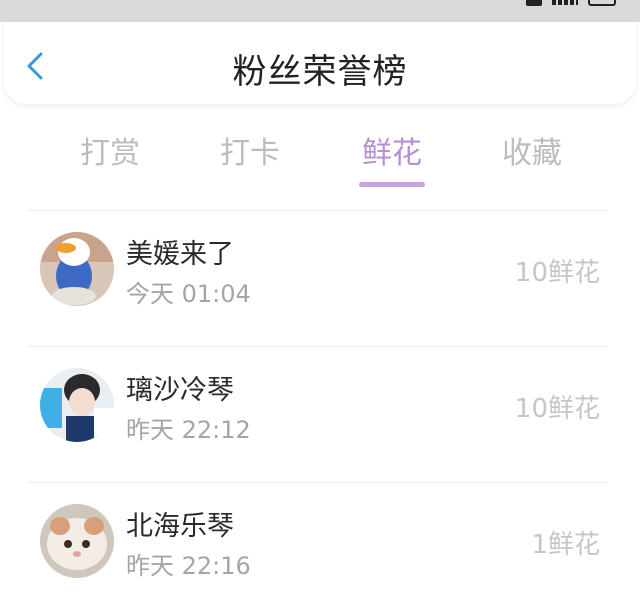 The height and width of the screenshot is (614, 640). Describe the element at coordinates (534, 3) in the screenshot. I see `notification-icon` at that location.